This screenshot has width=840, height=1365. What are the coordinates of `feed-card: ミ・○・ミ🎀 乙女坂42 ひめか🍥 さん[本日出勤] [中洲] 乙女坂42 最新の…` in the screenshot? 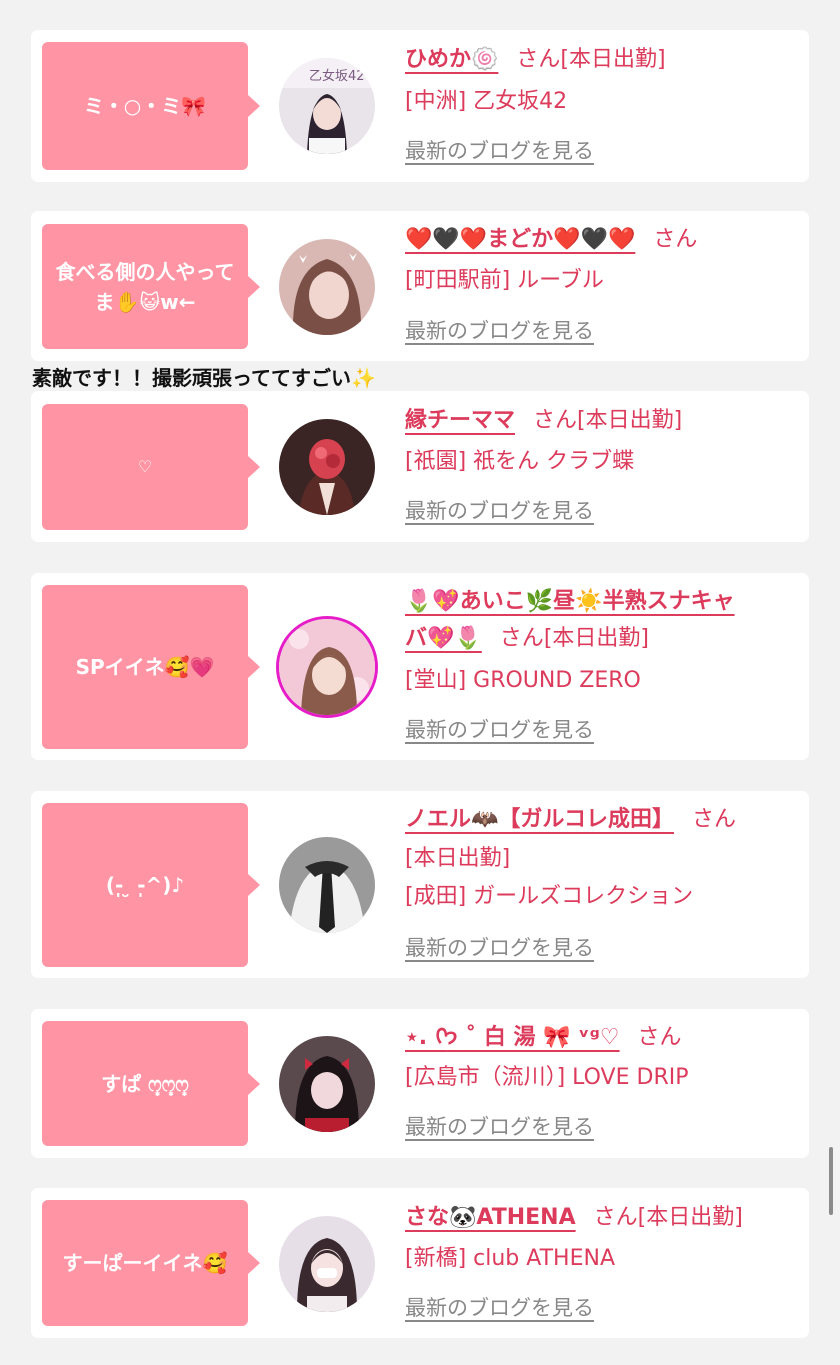 It's located at (420, 106).